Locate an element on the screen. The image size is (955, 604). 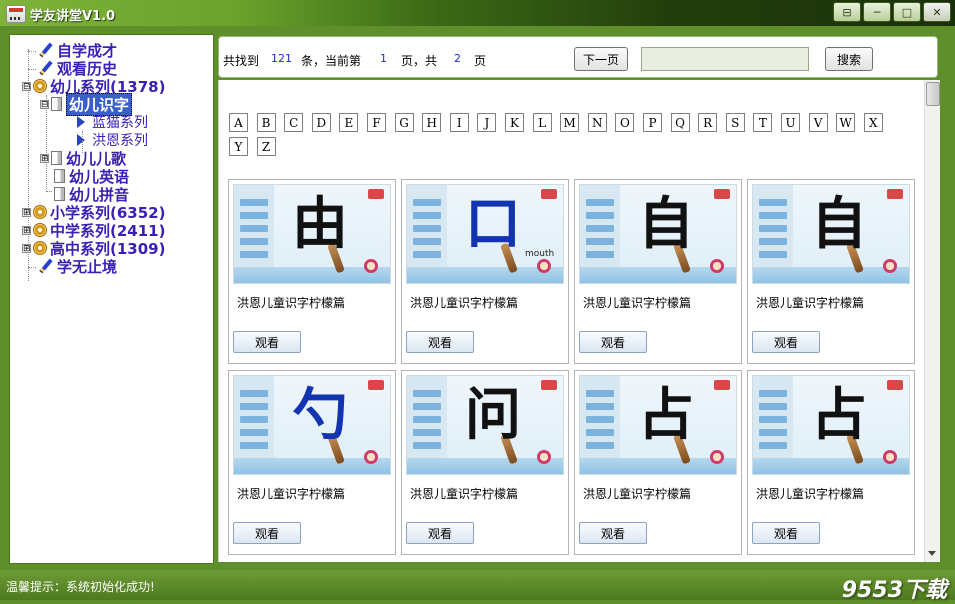
minimize-button: ─ is located at coordinates (877, 12).